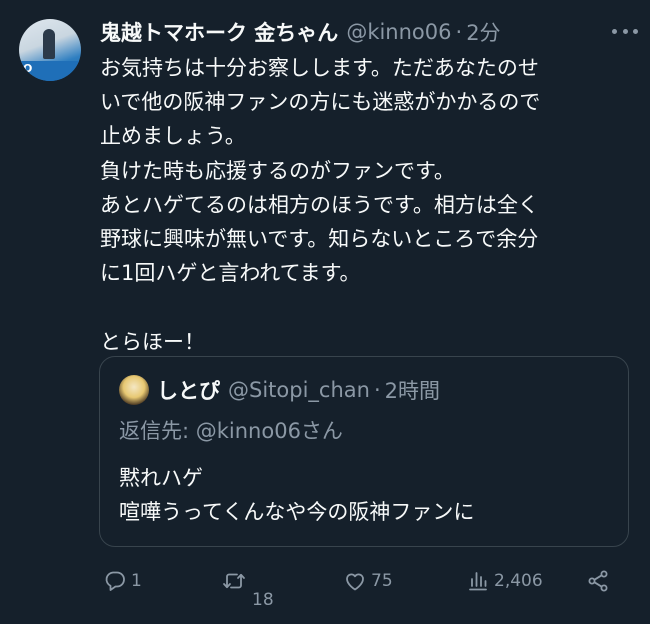 This screenshot has width=650, height=624. I want to click on tweet-text-line: に1回ハゲと言われてます。, so click(230, 273).